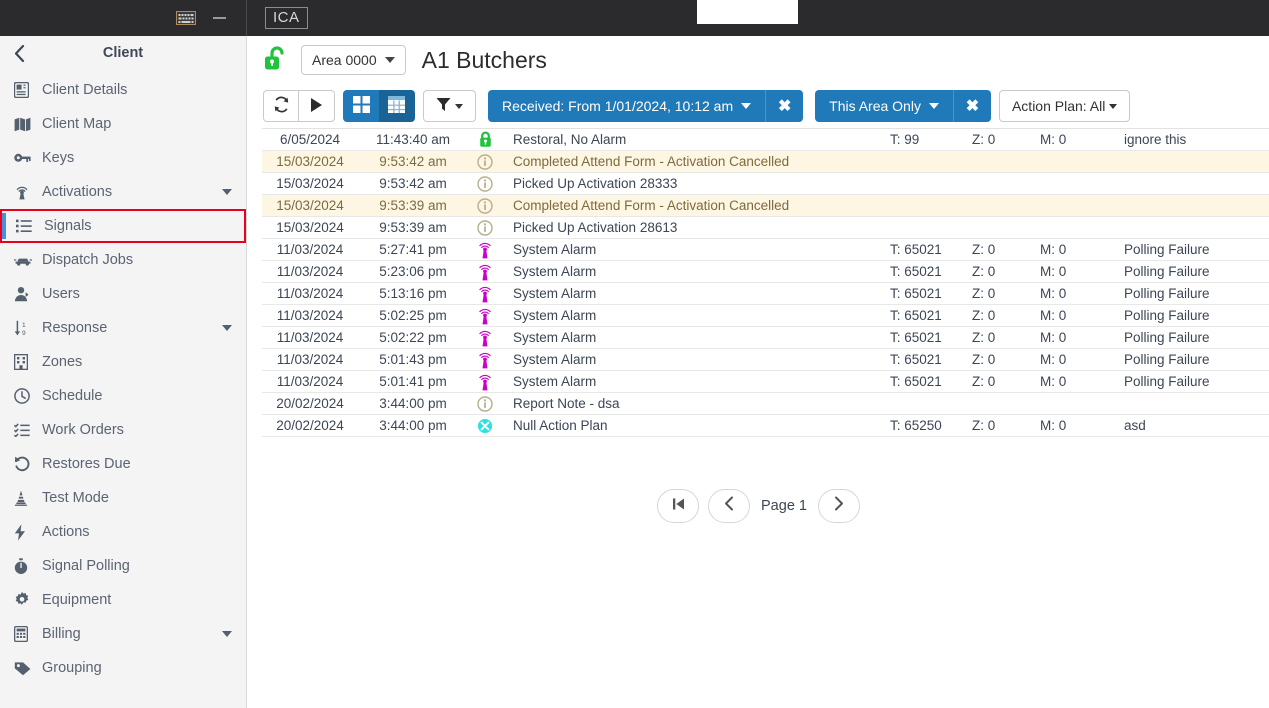  What do you see at coordinates (123, 158) in the screenshot?
I see `sidebar-item-keys: Keys` at bounding box center [123, 158].